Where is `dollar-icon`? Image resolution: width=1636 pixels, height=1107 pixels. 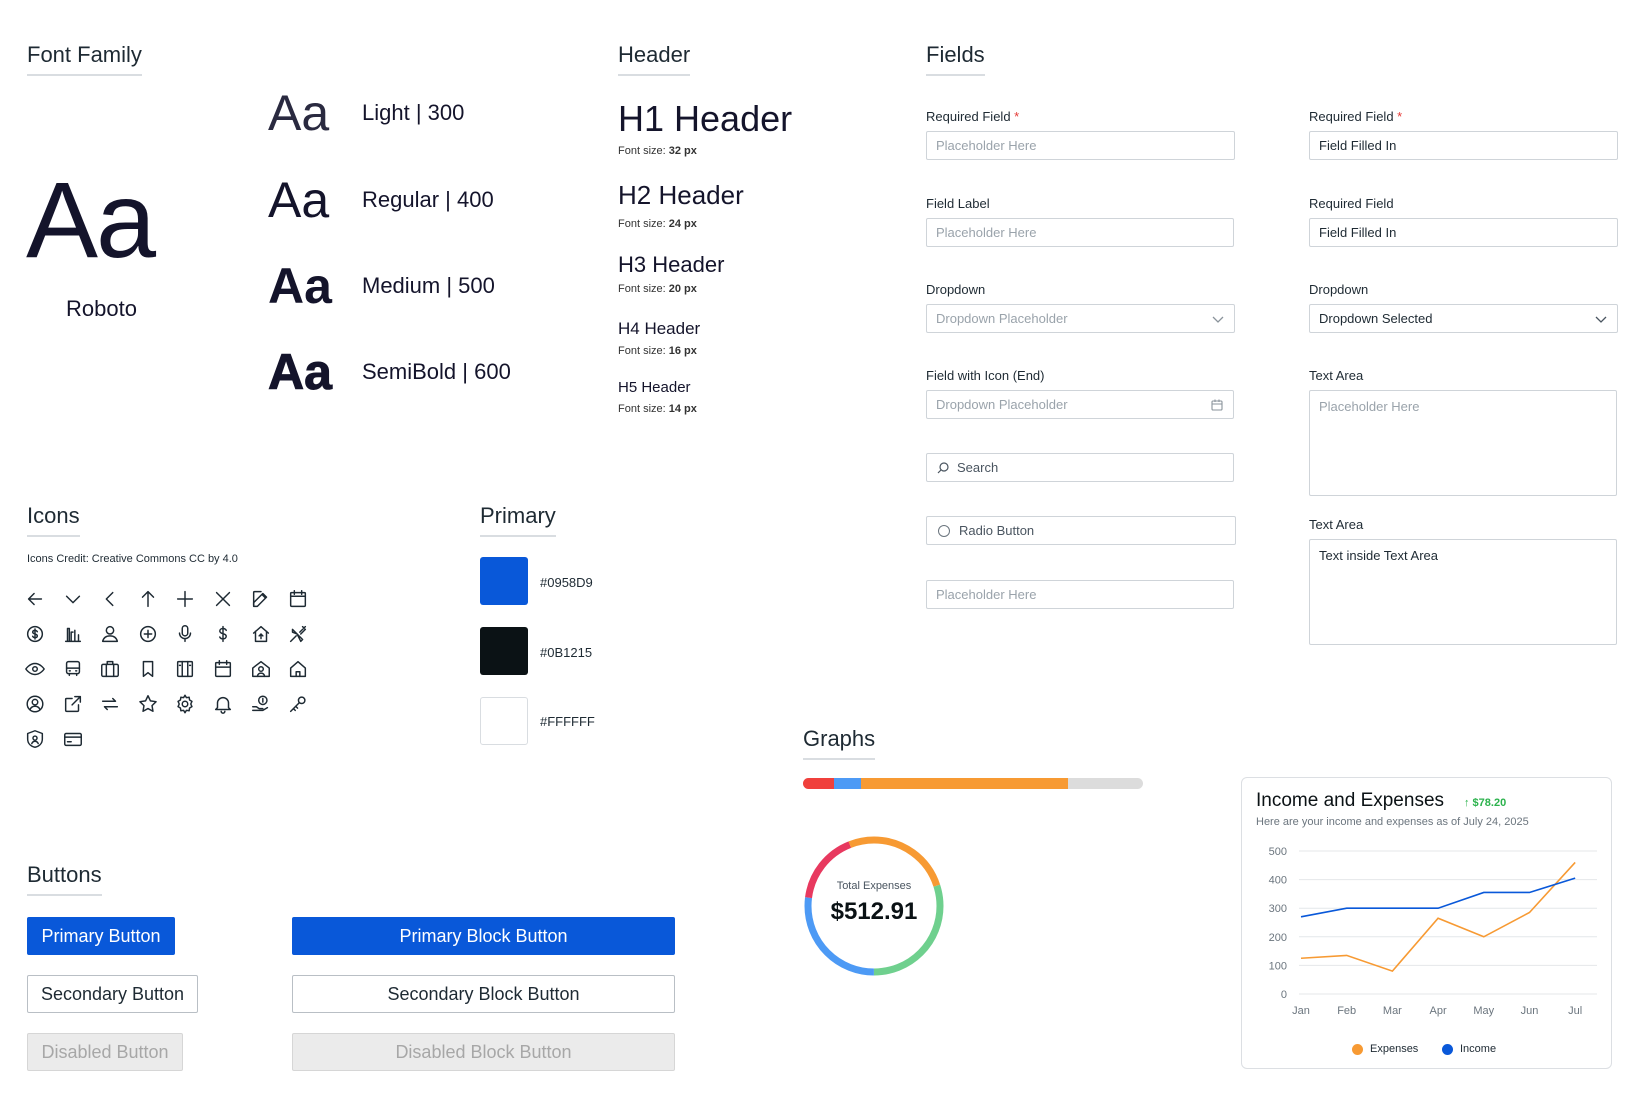
dollar-icon is located at coordinates (223, 634).